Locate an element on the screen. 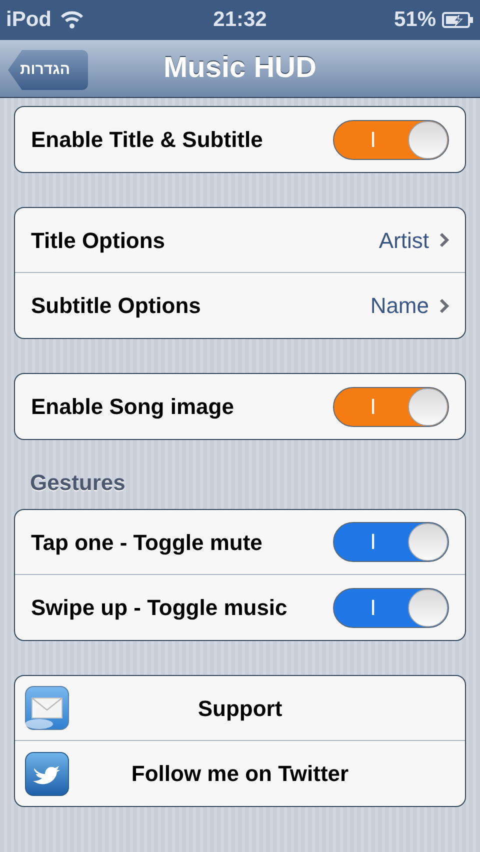  row-label: Swipe up - Toggle music is located at coordinates (159, 608).